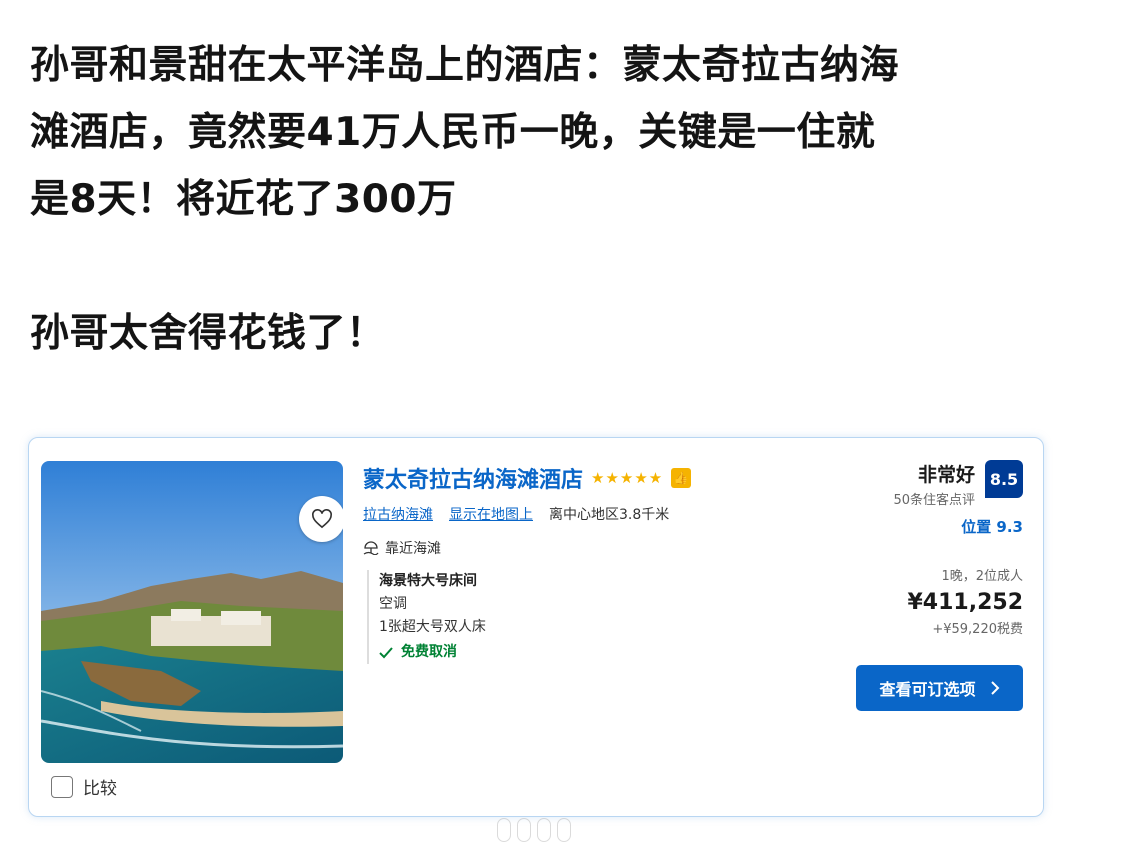 Image resolution: width=1125 pixels, height=859 pixels. What do you see at coordinates (965, 602) in the screenshot?
I see `price: ¥411,252` at bounding box center [965, 602].